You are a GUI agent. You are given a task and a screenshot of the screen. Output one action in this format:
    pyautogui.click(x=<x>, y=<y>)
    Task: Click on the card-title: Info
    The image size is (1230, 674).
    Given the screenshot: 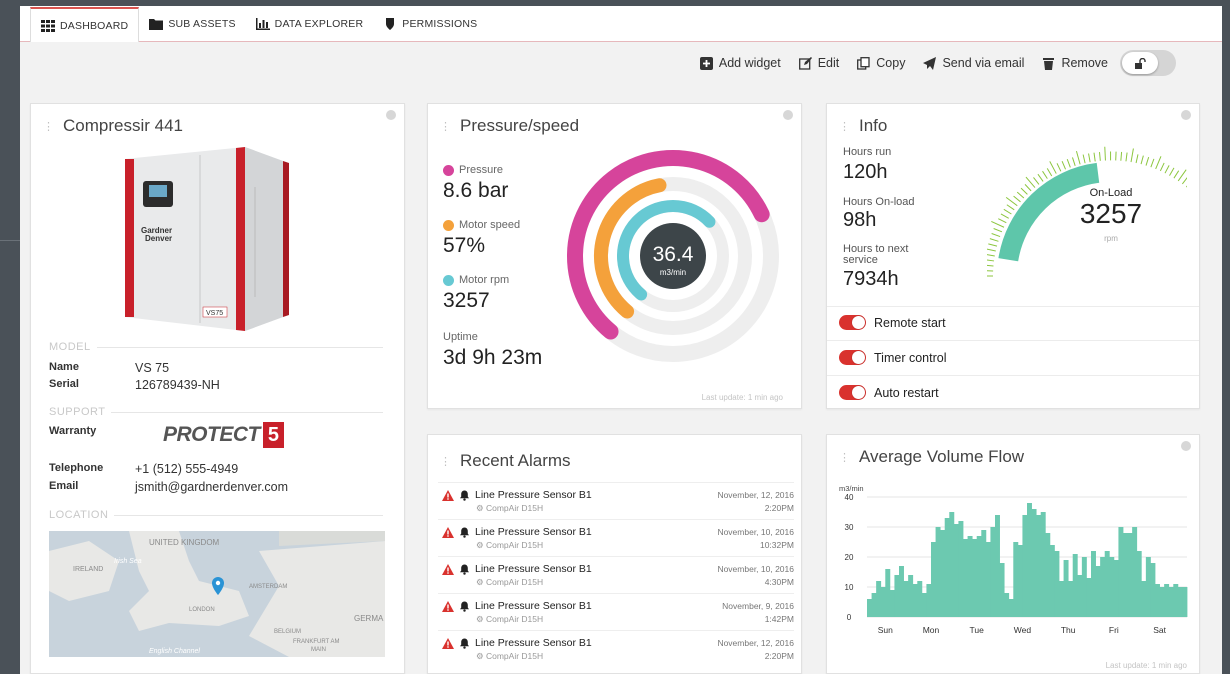 What is the action you would take?
    pyautogui.click(x=873, y=125)
    